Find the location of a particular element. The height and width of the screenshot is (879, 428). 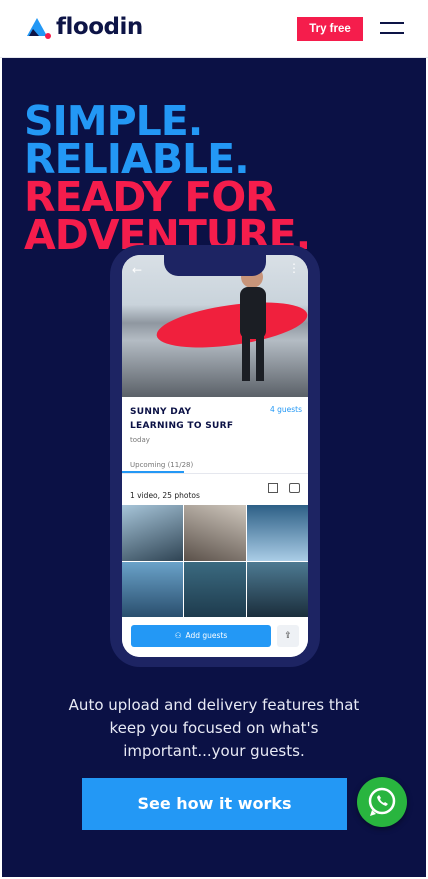

see-how-it-works-button: See how it works is located at coordinates (214, 804).